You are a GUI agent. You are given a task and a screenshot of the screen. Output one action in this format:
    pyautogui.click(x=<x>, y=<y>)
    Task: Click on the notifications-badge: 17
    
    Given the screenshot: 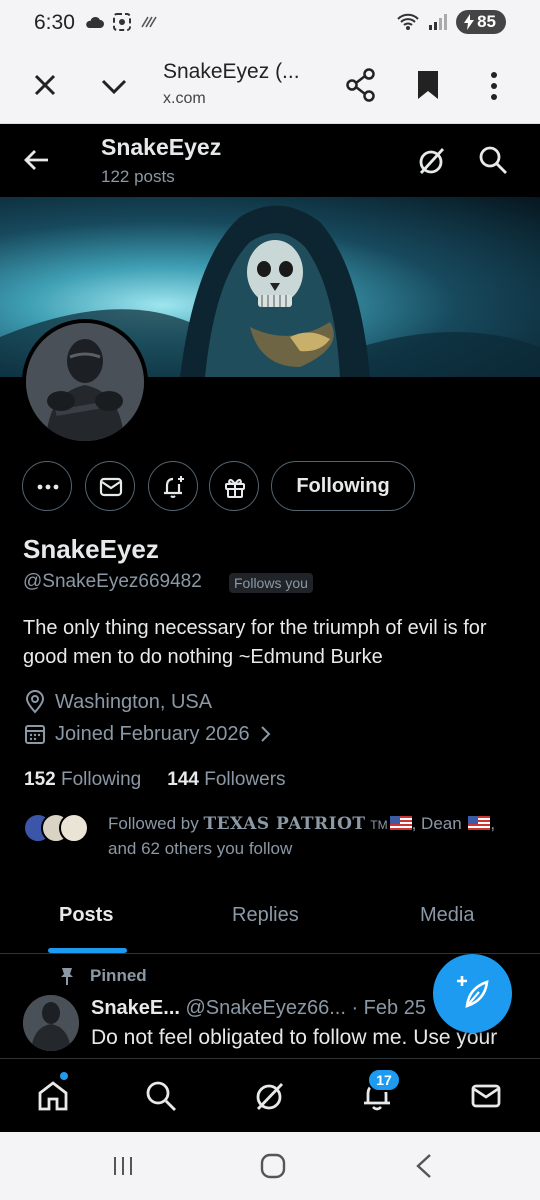 What is the action you would take?
    pyautogui.click(x=384, y=1080)
    